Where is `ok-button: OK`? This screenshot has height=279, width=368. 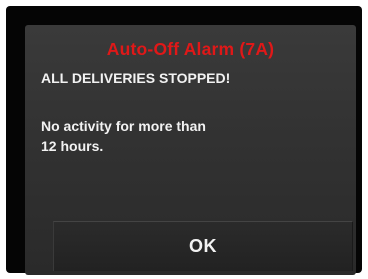 ok-button: OK is located at coordinates (203, 246).